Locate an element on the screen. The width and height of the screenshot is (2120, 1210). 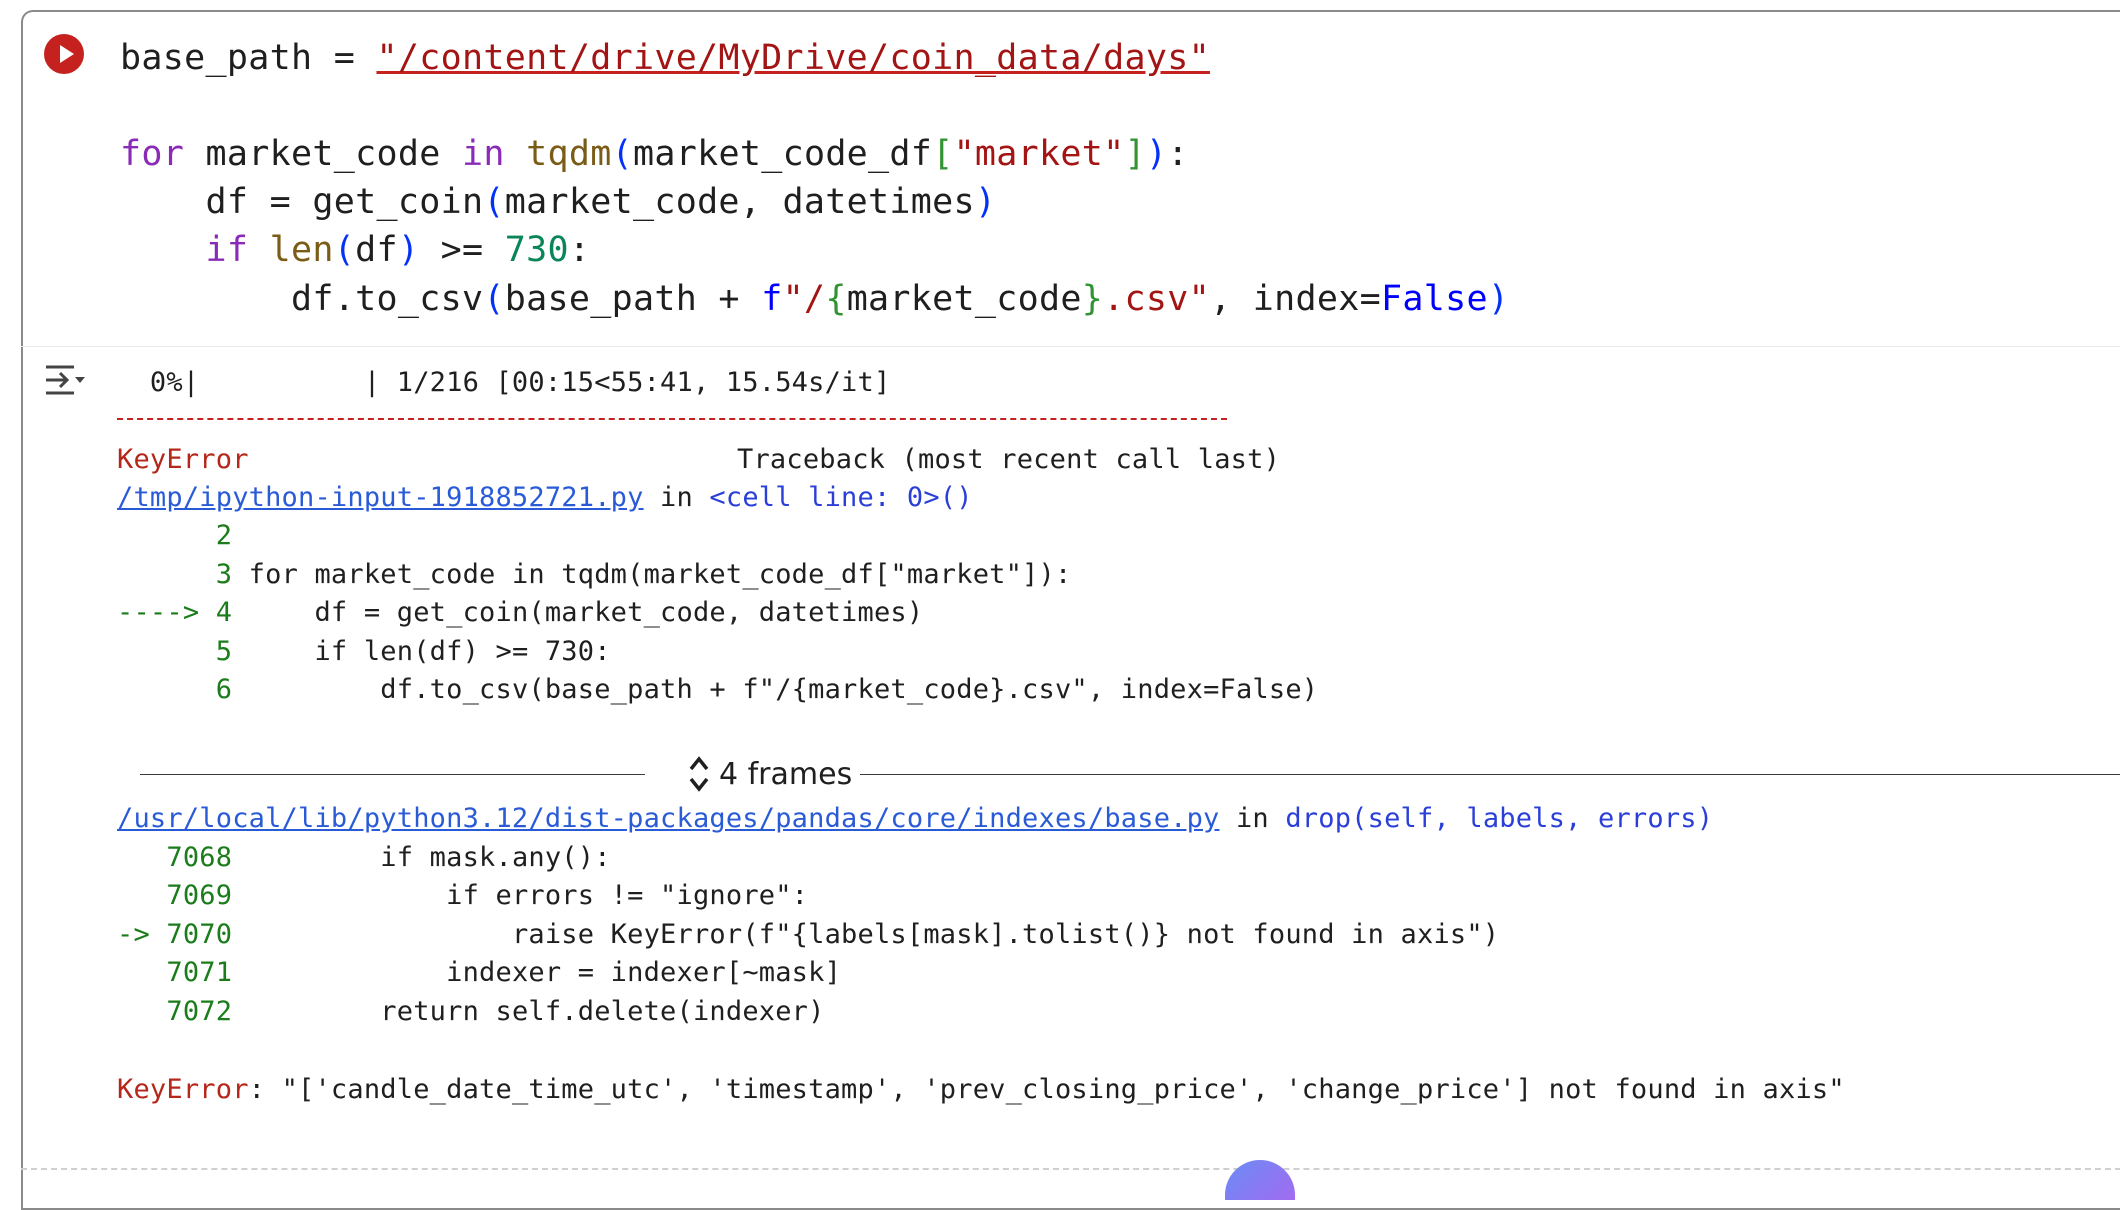
traceback-file-link-1: /tmp/ipython-input-1918852721.py is located at coordinates (380, 497).